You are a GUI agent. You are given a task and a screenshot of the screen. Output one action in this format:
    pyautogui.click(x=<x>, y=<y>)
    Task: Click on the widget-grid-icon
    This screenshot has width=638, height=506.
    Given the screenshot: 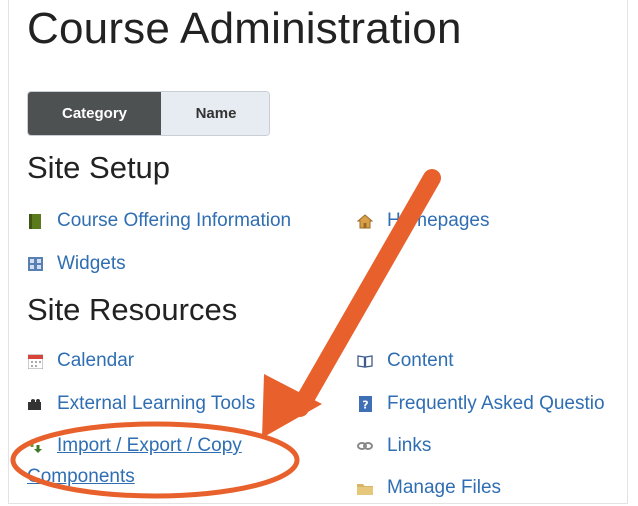 What is the action you would take?
    pyautogui.click(x=35, y=264)
    